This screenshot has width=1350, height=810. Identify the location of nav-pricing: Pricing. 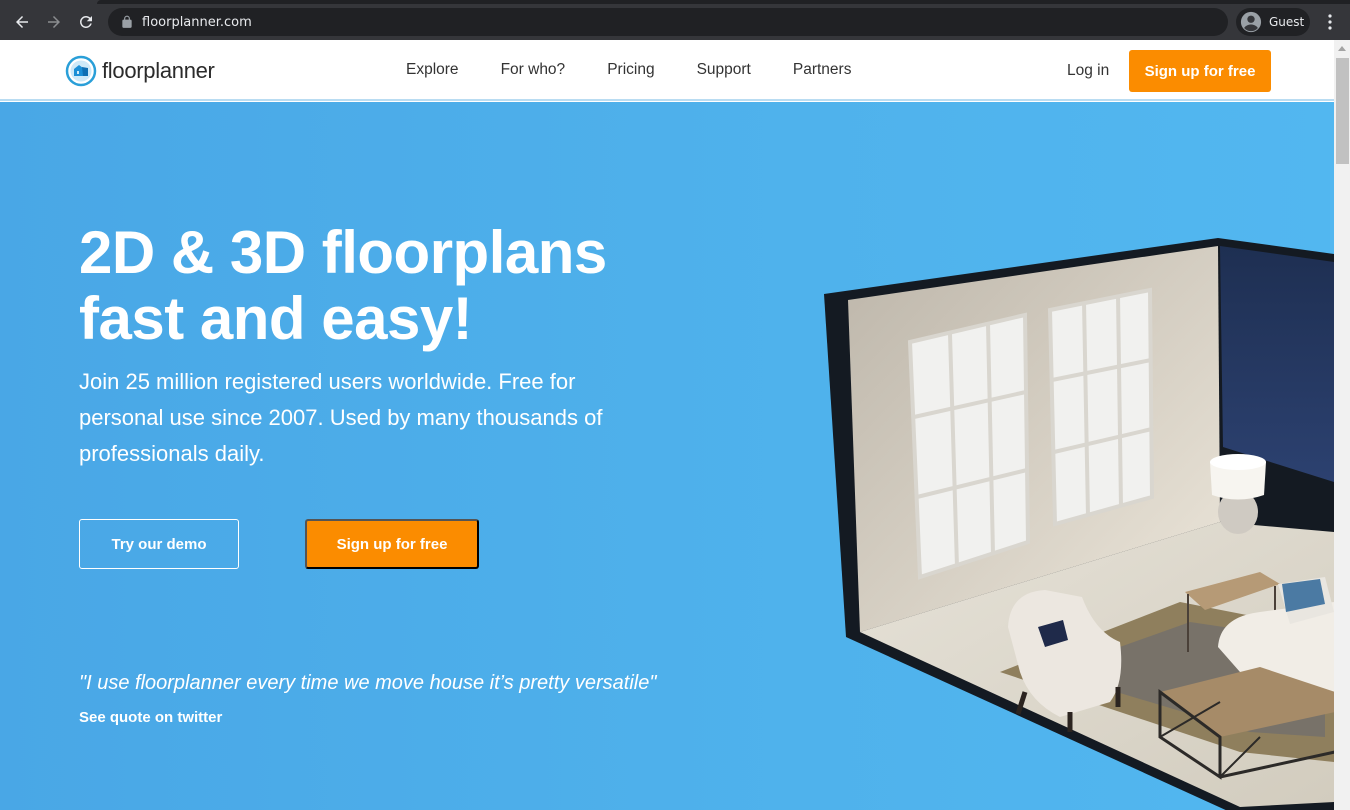
(630, 70).